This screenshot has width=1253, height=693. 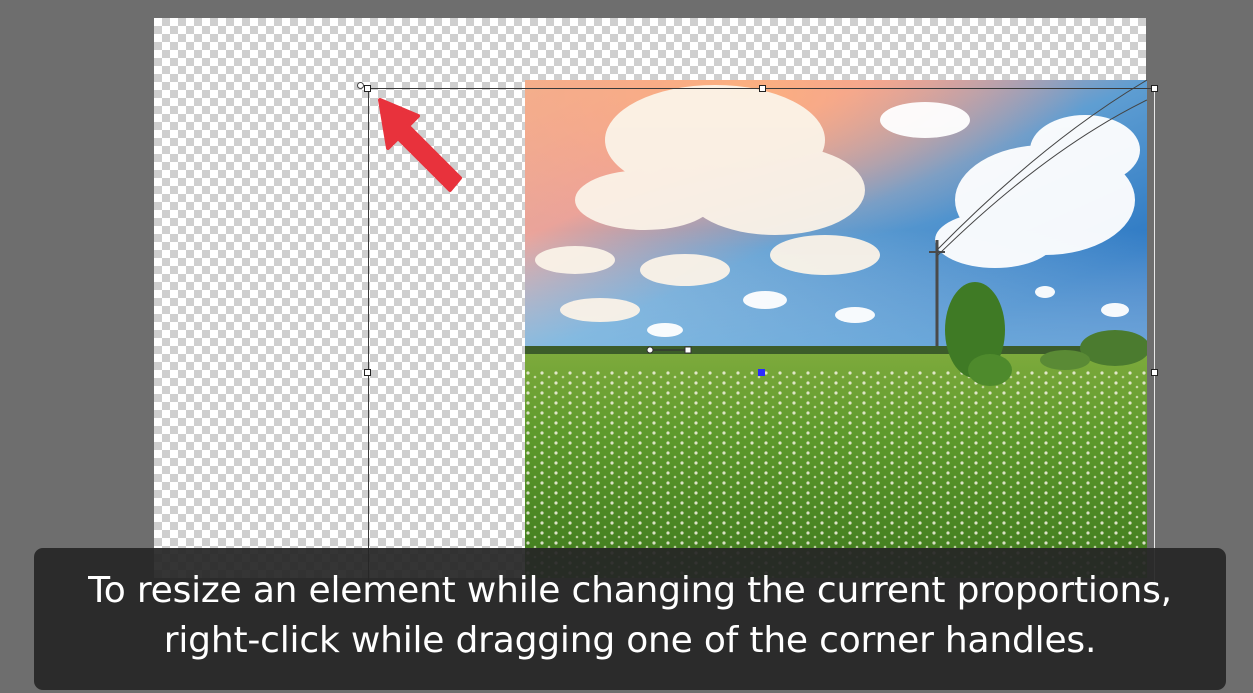 What do you see at coordinates (367, 88) in the screenshot?
I see `top-left-corner-handle` at bounding box center [367, 88].